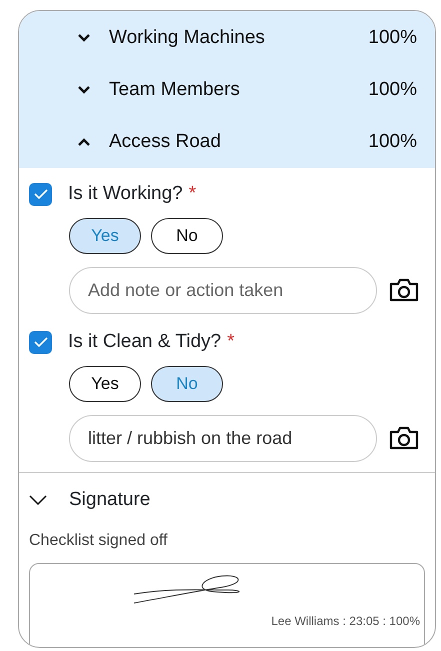 The height and width of the screenshot is (651, 441). What do you see at coordinates (238, 142) in the screenshot?
I see `section-title: Access Road` at bounding box center [238, 142].